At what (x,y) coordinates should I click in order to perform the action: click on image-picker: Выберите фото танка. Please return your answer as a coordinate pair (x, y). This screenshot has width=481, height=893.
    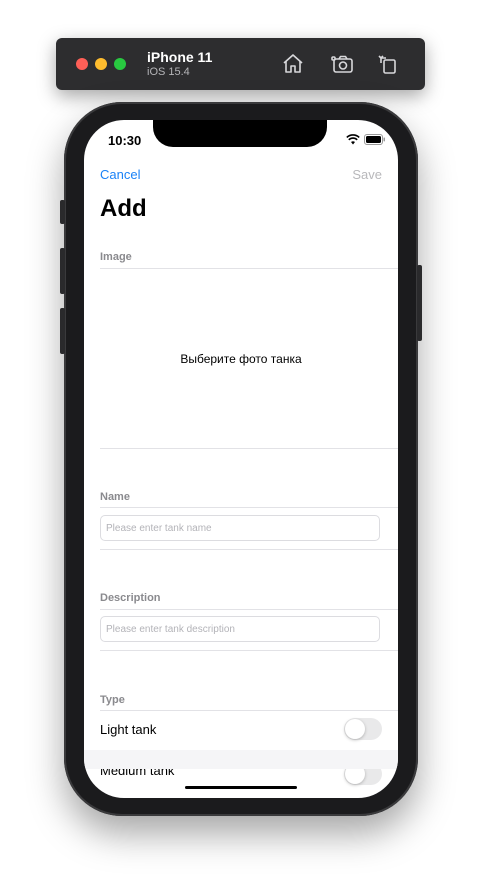
    Looking at the image, I should click on (241, 358).